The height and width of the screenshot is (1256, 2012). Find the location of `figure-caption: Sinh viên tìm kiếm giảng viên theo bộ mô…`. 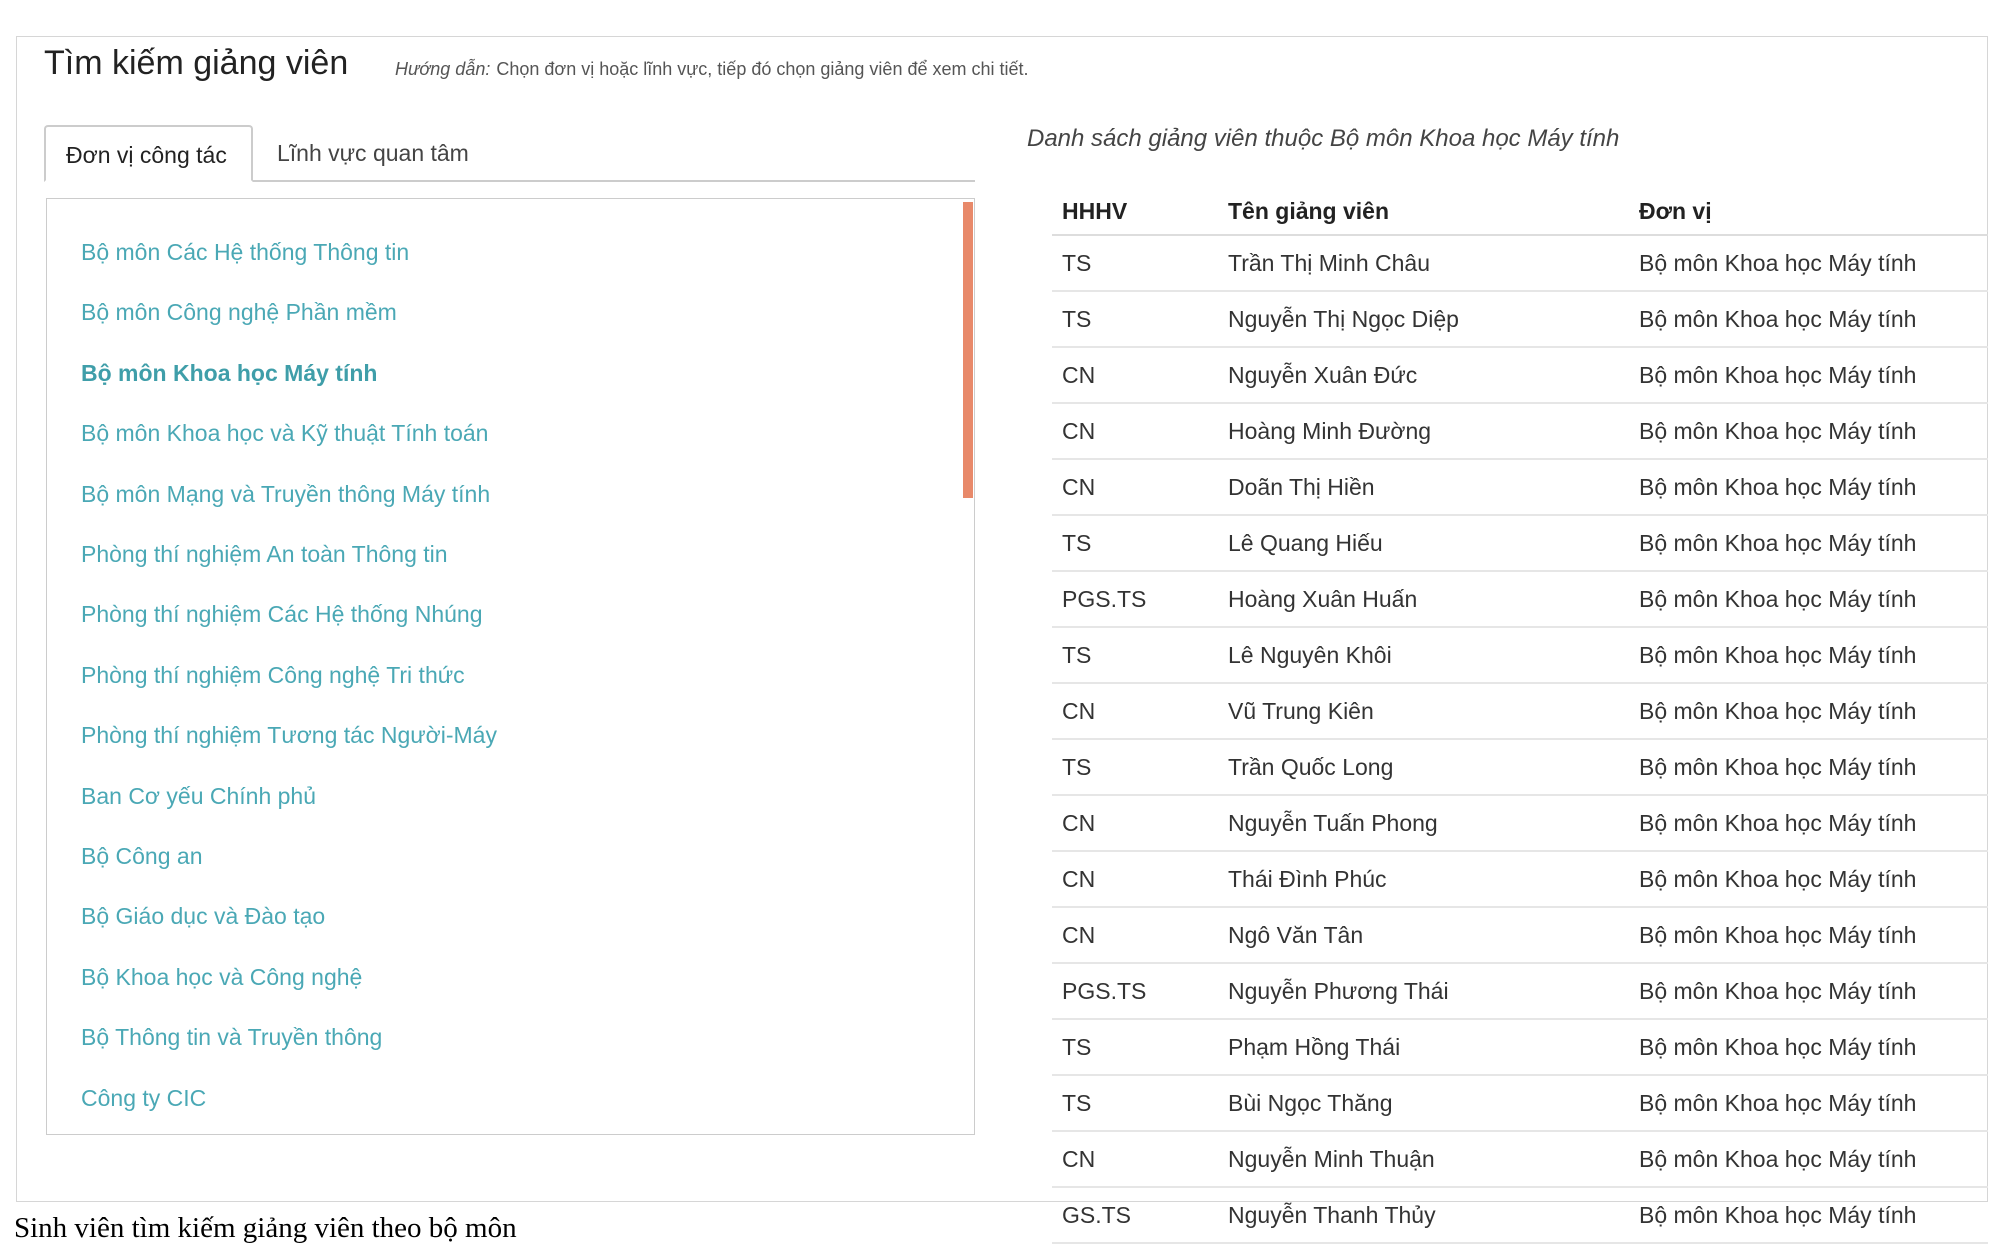

figure-caption: Sinh viên tìm kiếm giảng viên theo bộ mô… is located at coordinates (265, 1228).